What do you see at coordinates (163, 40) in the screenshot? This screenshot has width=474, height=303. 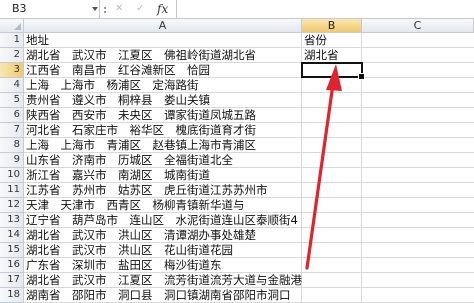 I see `cell-a: 地址` at bounding box center [163, 40].